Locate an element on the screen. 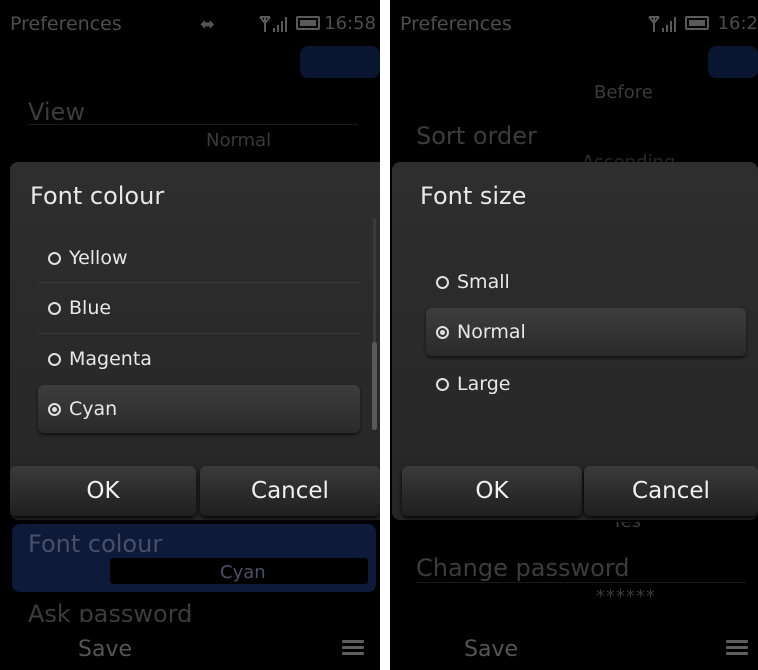 This screenshot has width=758, height=670. option-label: Cyan is located at coordinates (93, 409).